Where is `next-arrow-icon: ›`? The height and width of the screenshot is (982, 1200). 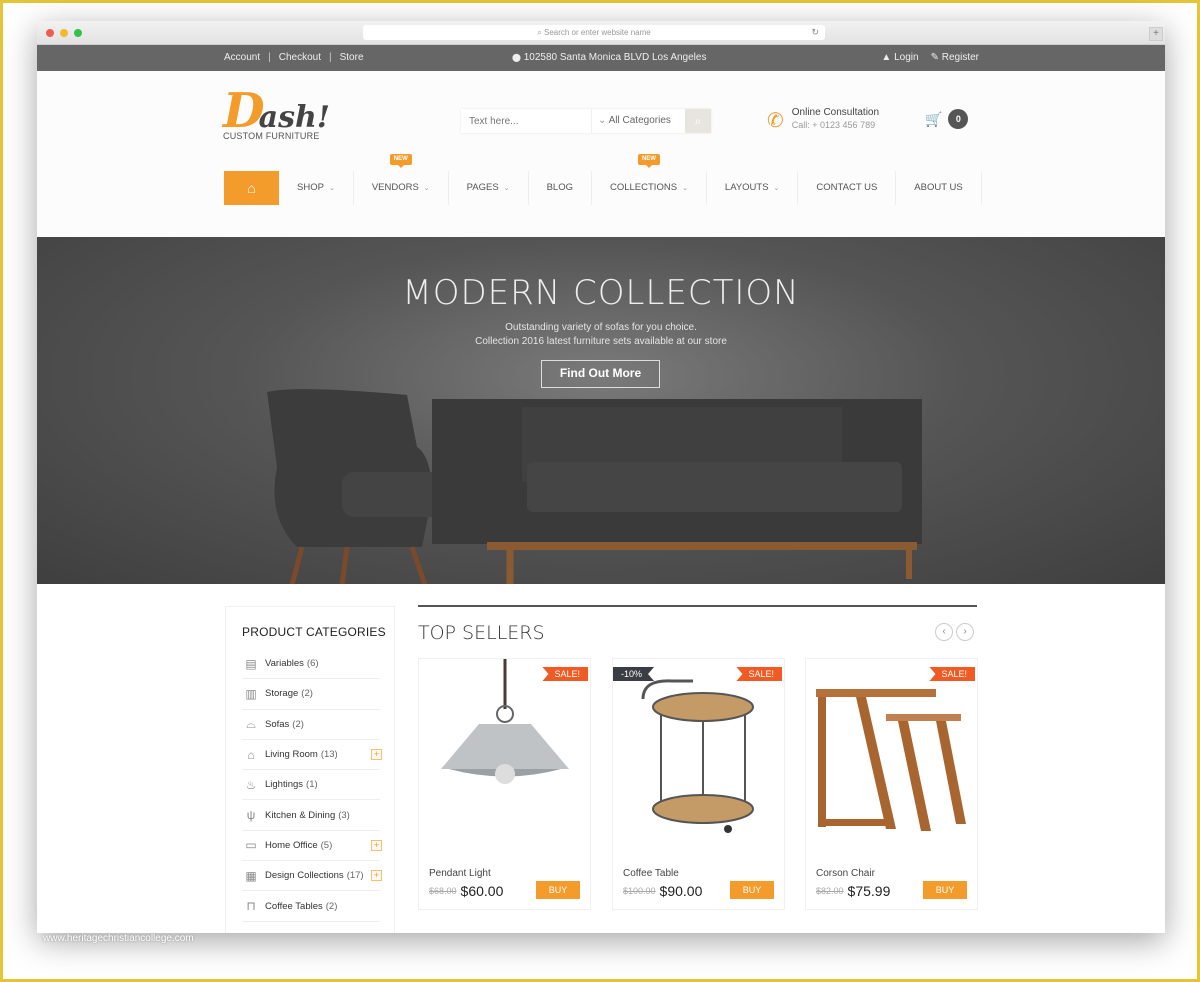 next-arrow-icon: › is located at coordinates (965, 632).